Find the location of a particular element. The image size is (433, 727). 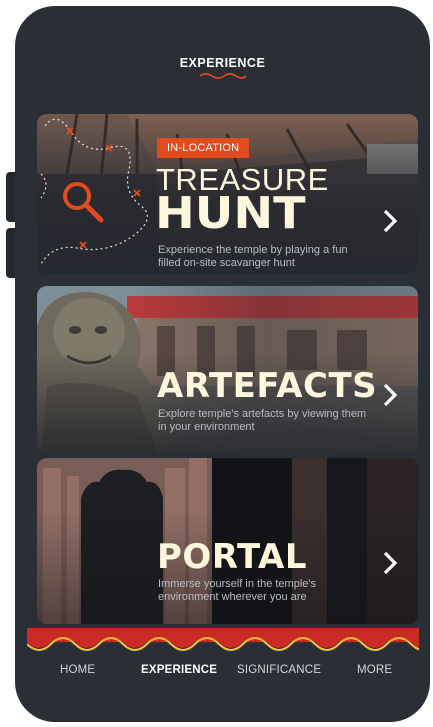

search-icon is located at coordinates (83, 202).